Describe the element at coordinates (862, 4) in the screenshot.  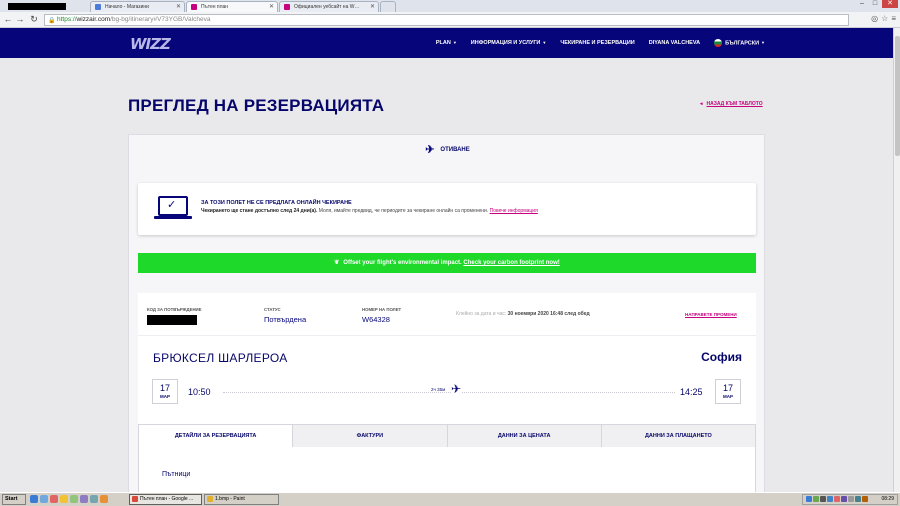
I see `minimize-icon: –` at that location.